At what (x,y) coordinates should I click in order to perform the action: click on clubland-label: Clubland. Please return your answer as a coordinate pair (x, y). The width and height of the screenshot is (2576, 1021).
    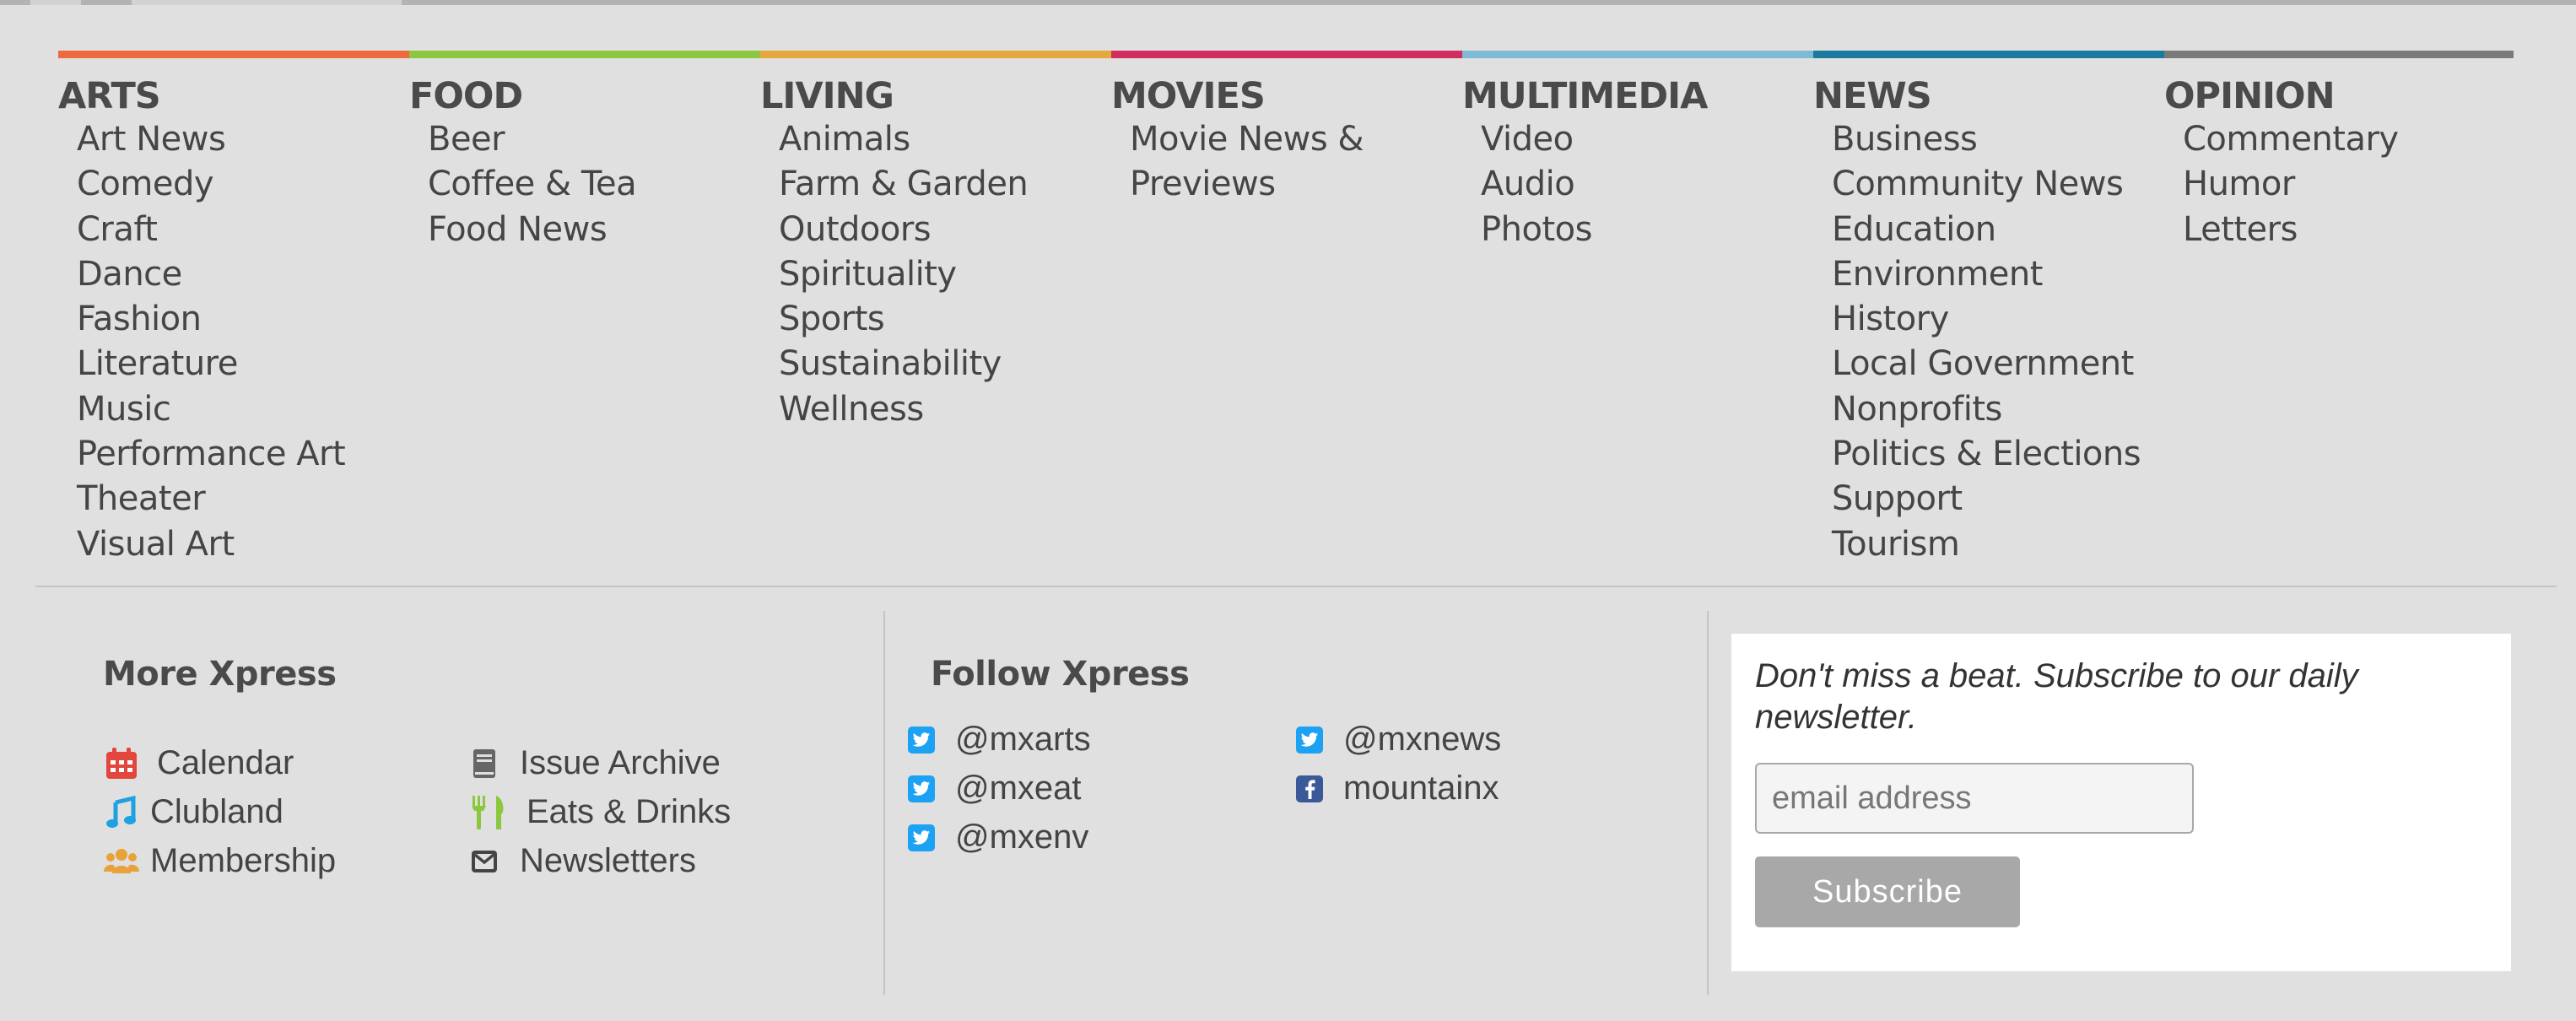
    Looking at the image, I should click on (217, 812).